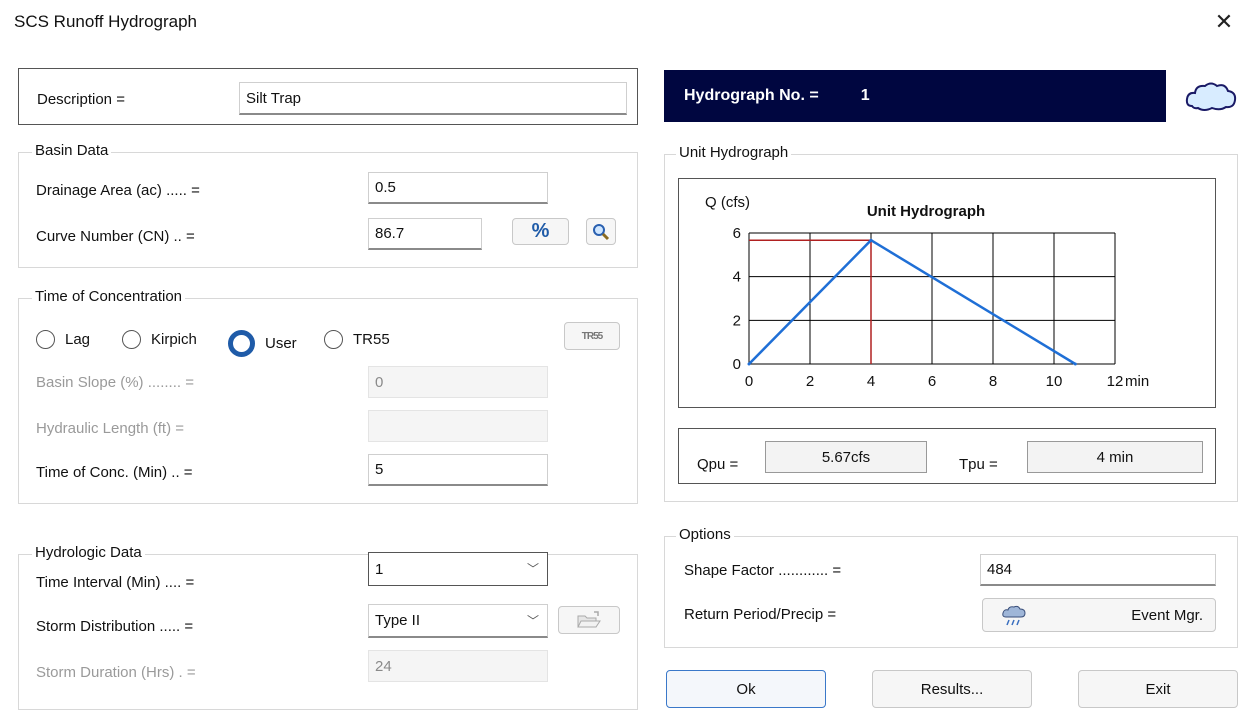 This screenshot has height=719, width=1247. Describe the element at coordinates (458, 382) in the screenshot. I see `basin-slope-input: 0` at that location.